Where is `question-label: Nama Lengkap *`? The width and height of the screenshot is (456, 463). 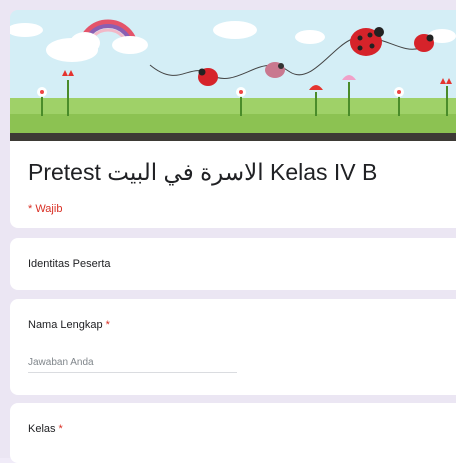
question-label: Nama Lengkap * is located at coordinates (69, 325).